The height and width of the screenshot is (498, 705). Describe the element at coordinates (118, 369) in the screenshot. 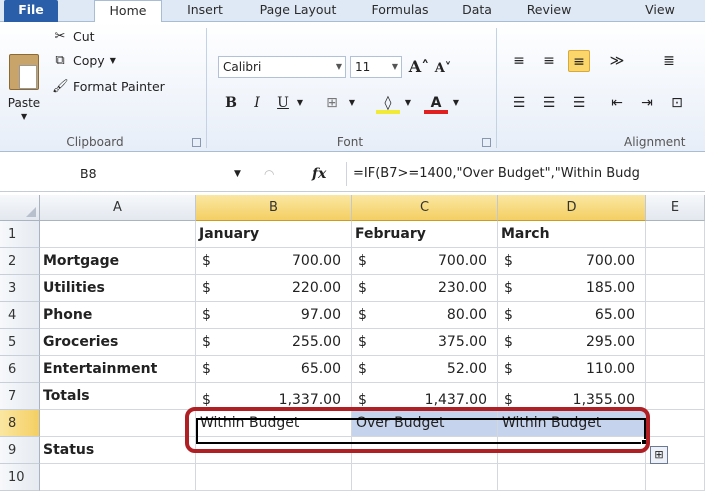

I see `row-label: Entertainment` at that location.